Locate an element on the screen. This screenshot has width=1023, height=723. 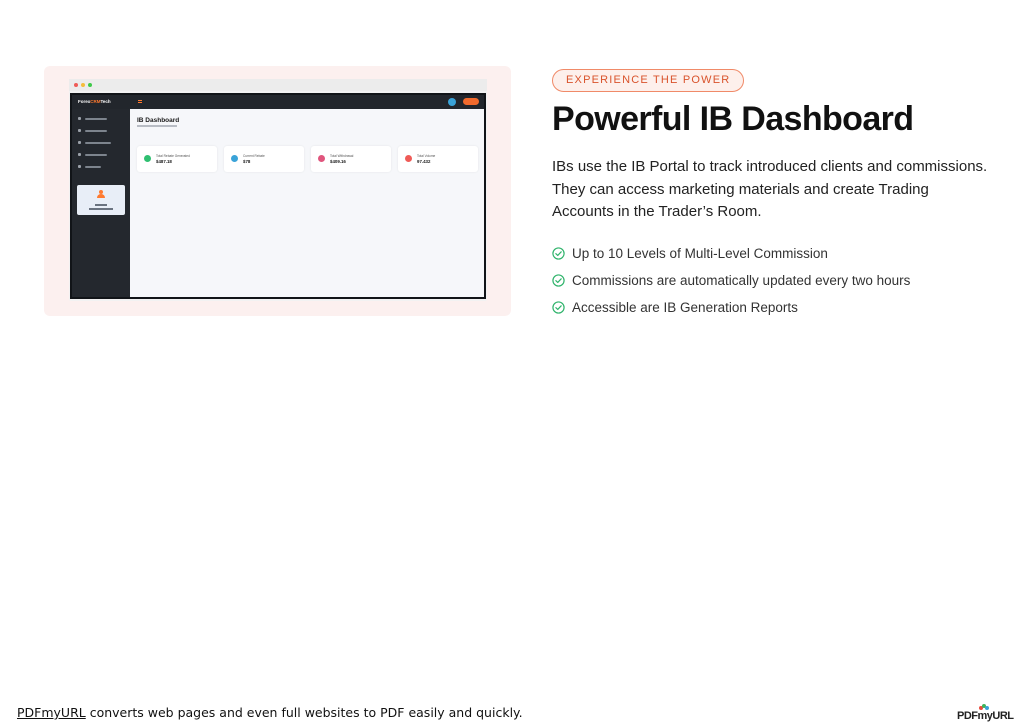
app-sidebar is located at coordinates (101, 203).